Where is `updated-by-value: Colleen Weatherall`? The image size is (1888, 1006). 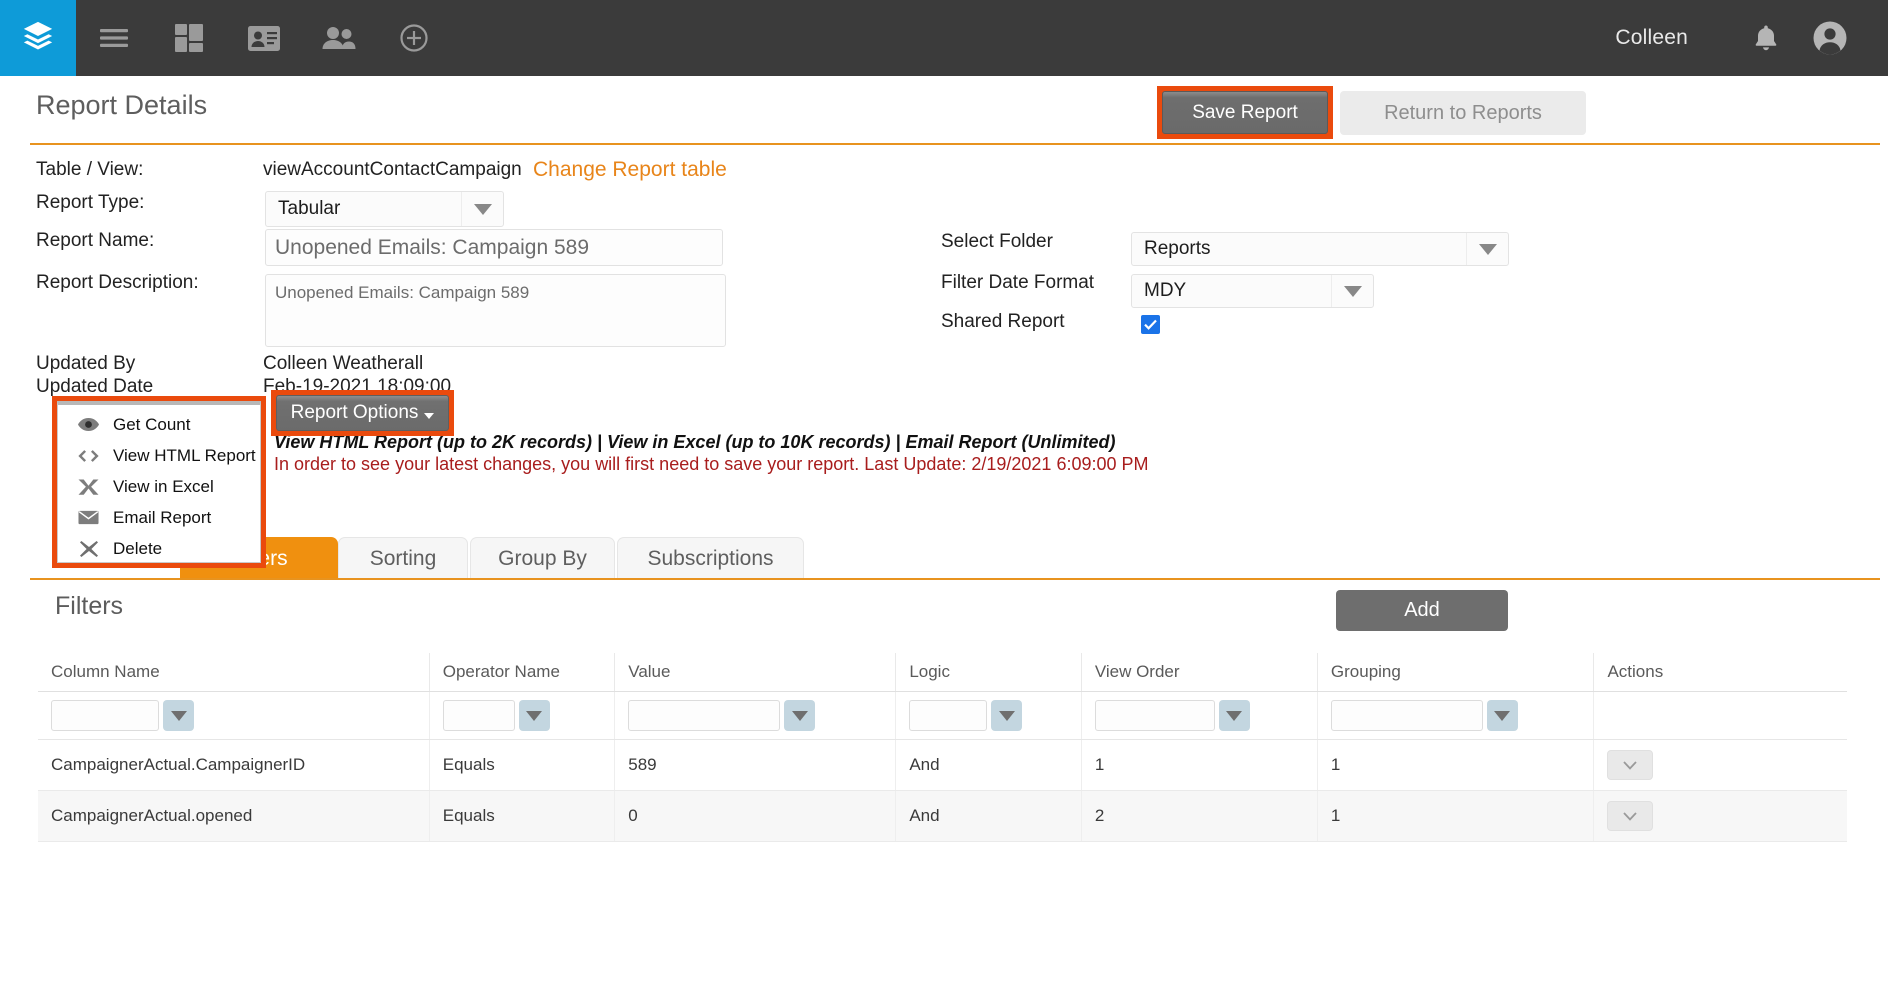
updated-by-value: Colleen Weatherall is located at coordinates (343, 363).